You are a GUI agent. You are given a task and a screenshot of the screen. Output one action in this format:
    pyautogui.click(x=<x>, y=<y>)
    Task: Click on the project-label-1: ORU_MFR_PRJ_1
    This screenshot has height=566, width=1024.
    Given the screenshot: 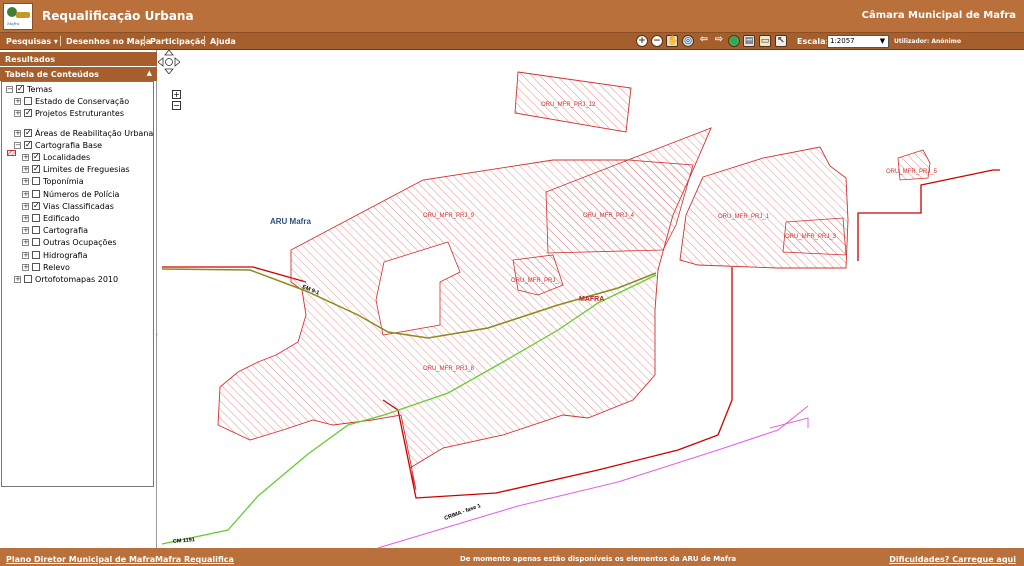 What is the action you would take?
    pyautogui.click(x=744, y=217)
    